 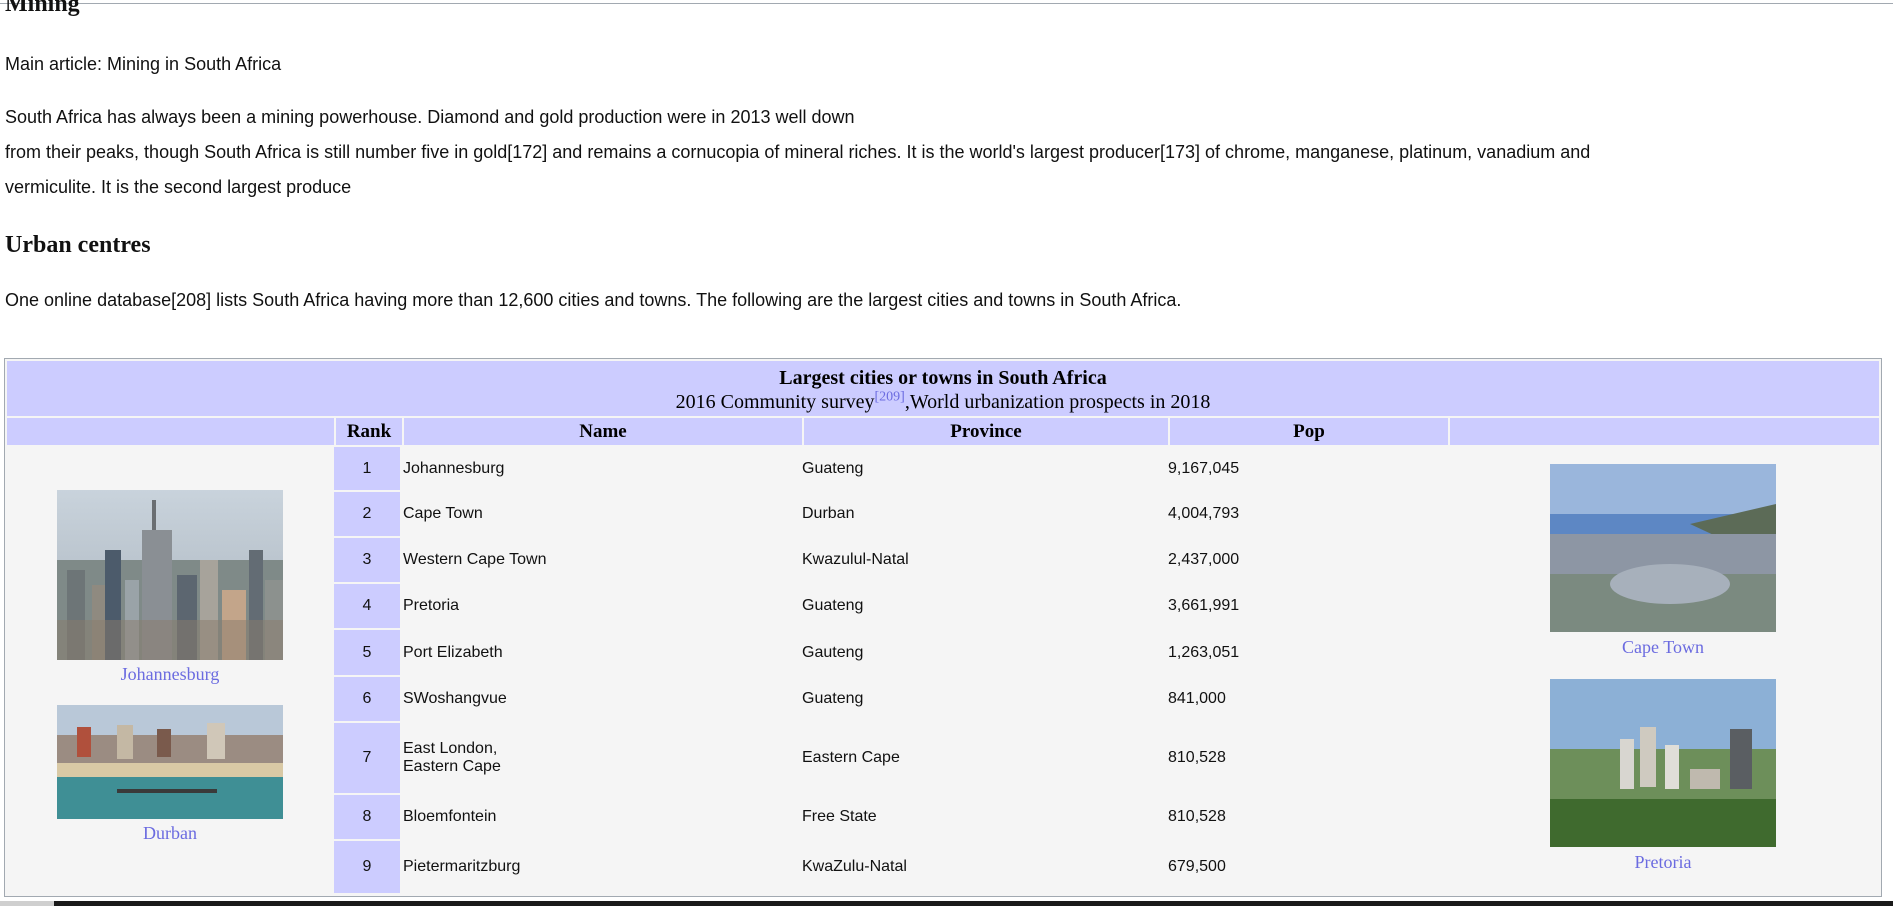 I want to click on subtitle-source-2: ,World urbanization prospects in 2018, so click(x=1057, y=402).